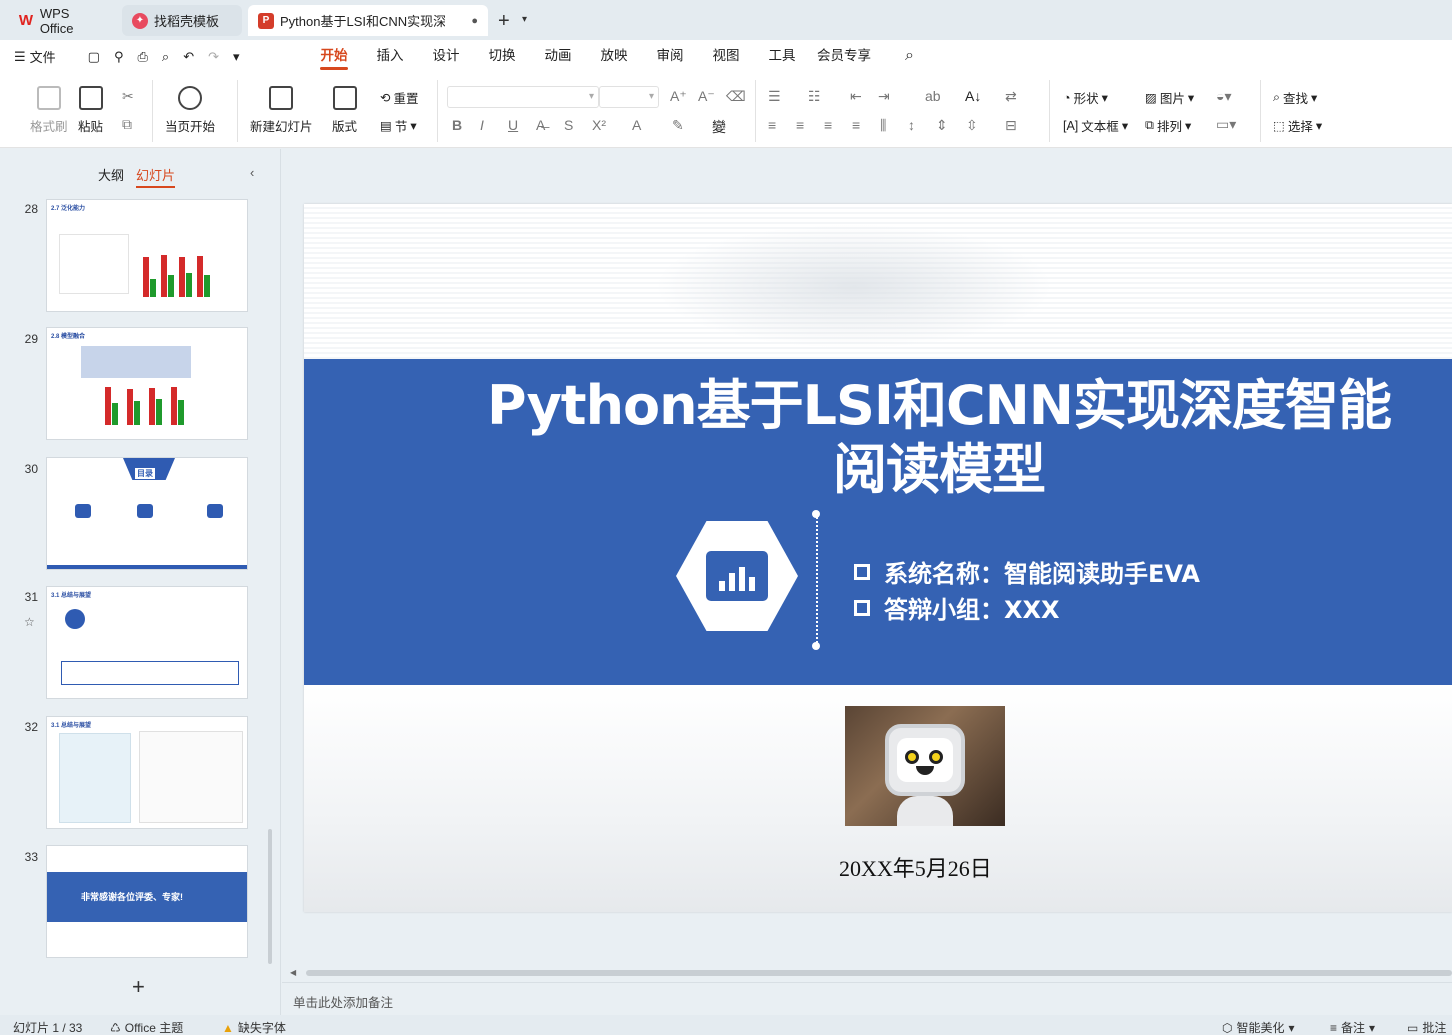  I want to click on collapse-sidebar-icon: ‹, so click(252, 172).